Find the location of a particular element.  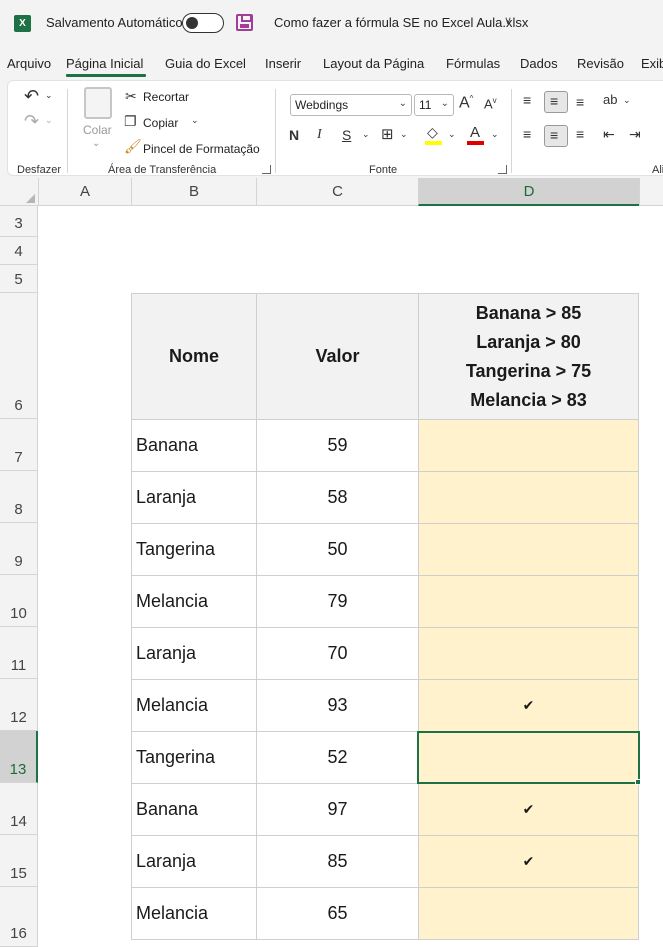

row-header-6: 6 is located at coordinates (19, 356).